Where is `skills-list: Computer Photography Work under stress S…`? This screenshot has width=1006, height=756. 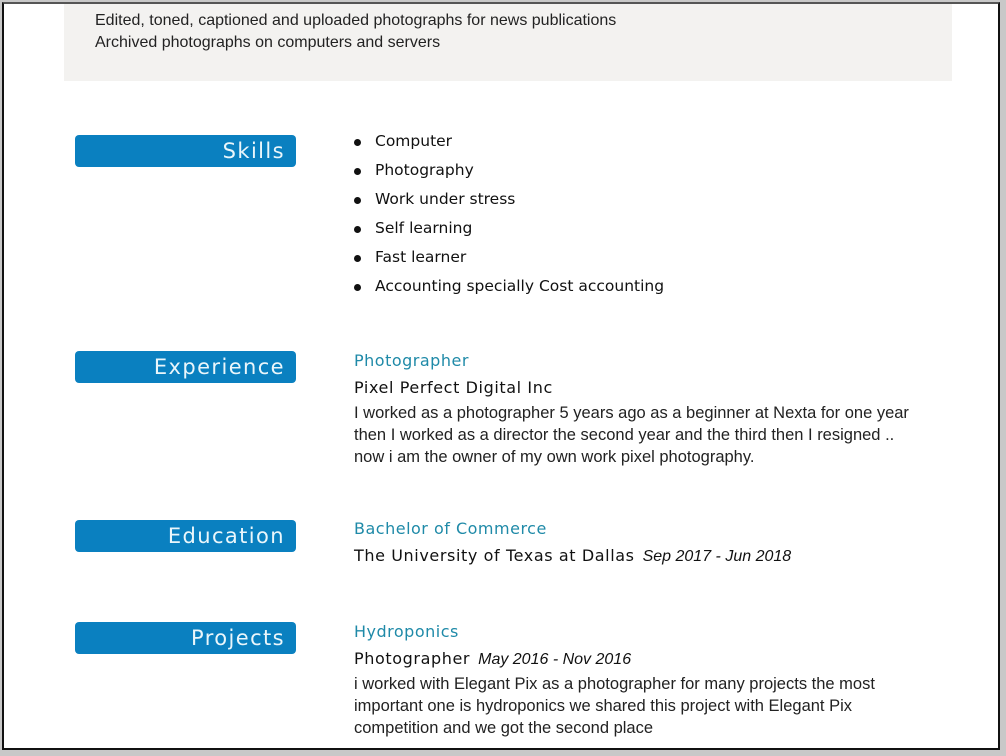 skills-list: Computer Photography Work under stress S… is located at coordinates (509, 214).